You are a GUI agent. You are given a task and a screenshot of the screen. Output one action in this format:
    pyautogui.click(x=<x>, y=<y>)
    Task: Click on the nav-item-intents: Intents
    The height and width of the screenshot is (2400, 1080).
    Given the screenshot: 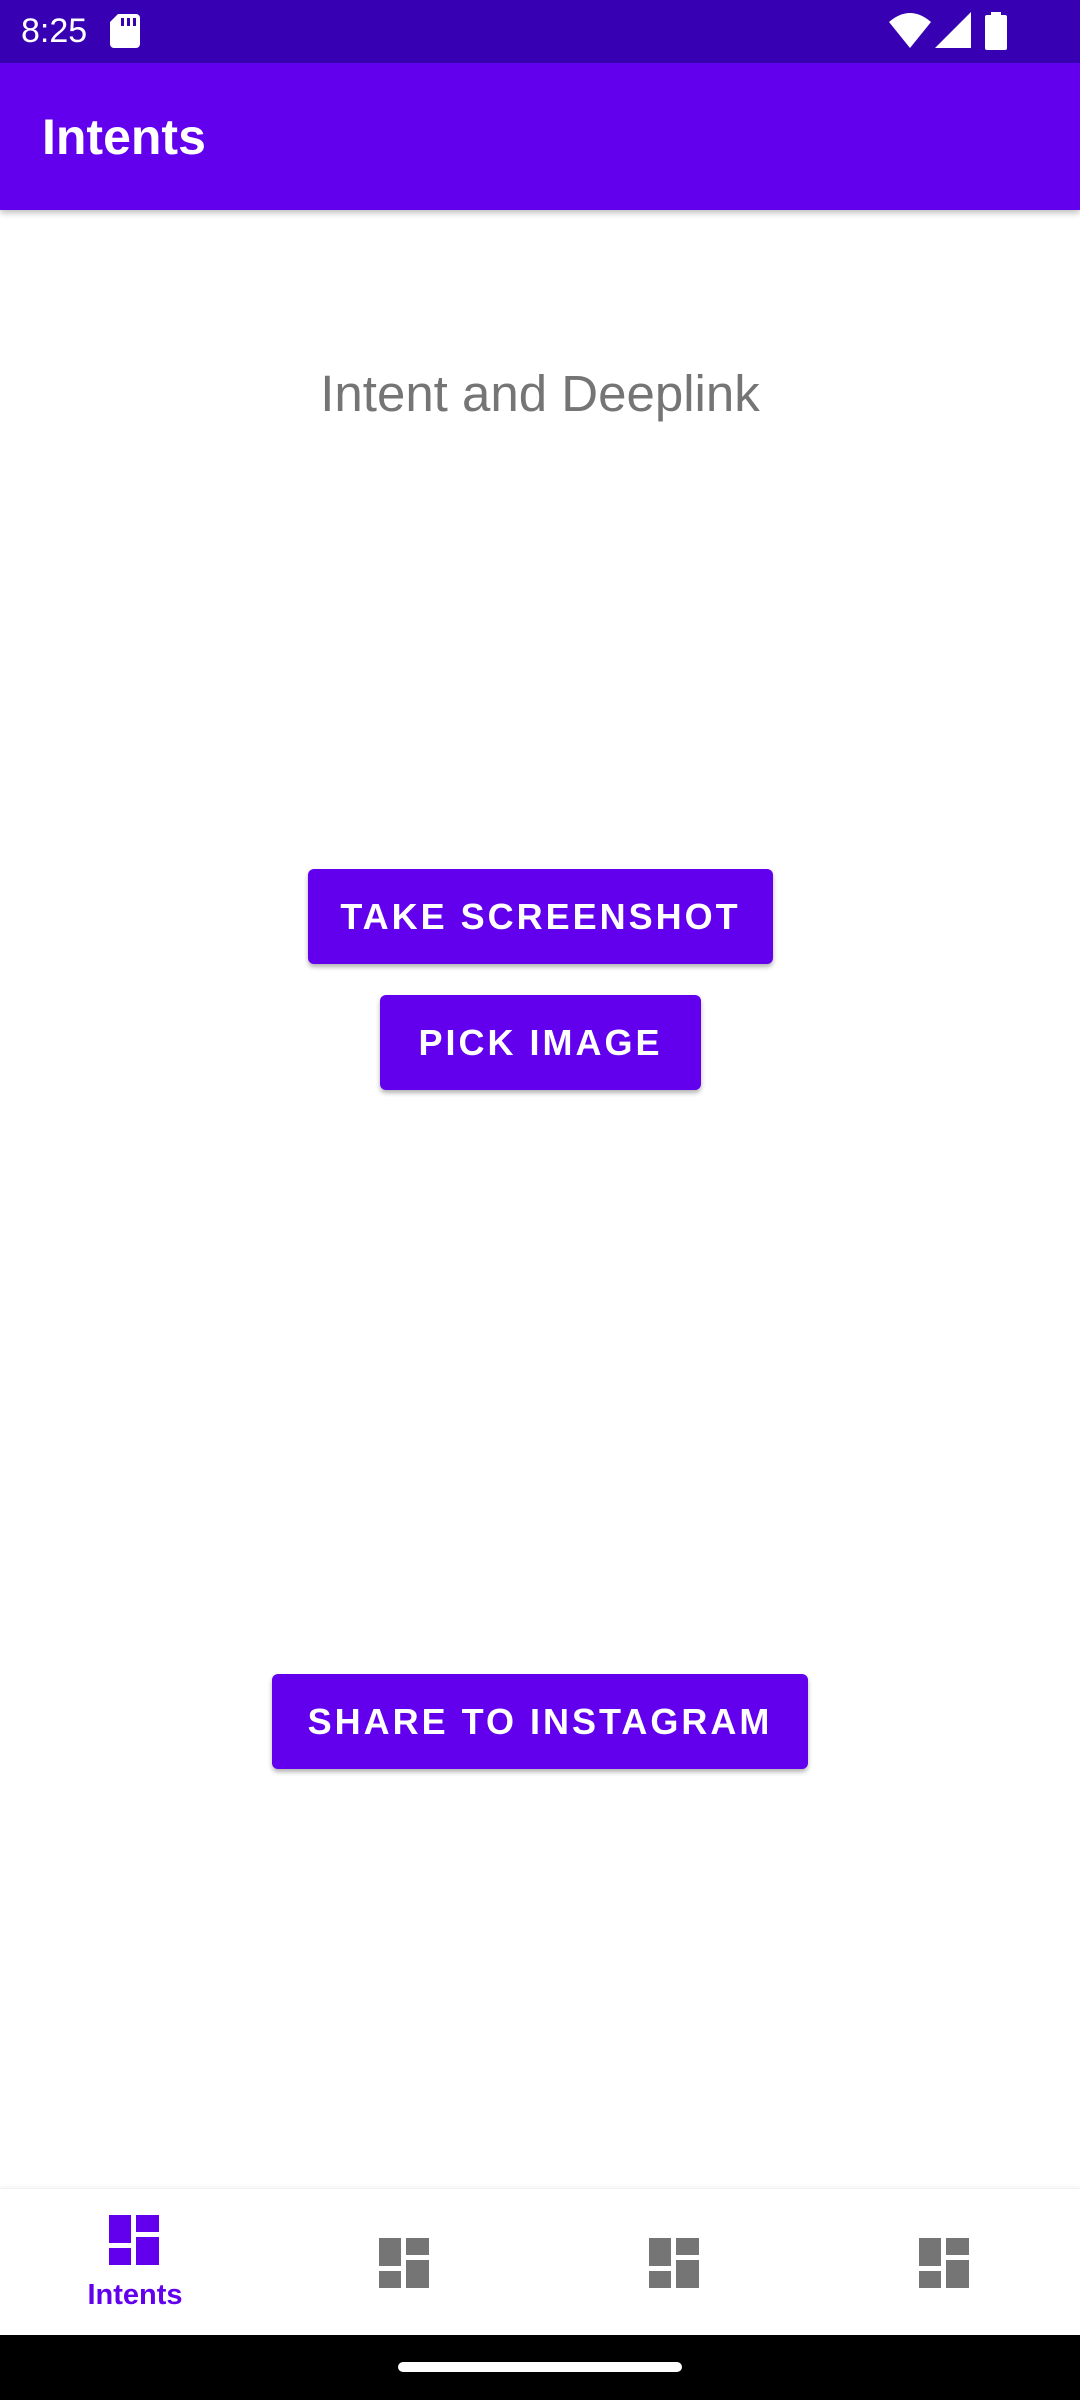 What is the action you would take?
    pyautogui.click(x=135, y=2262)
    